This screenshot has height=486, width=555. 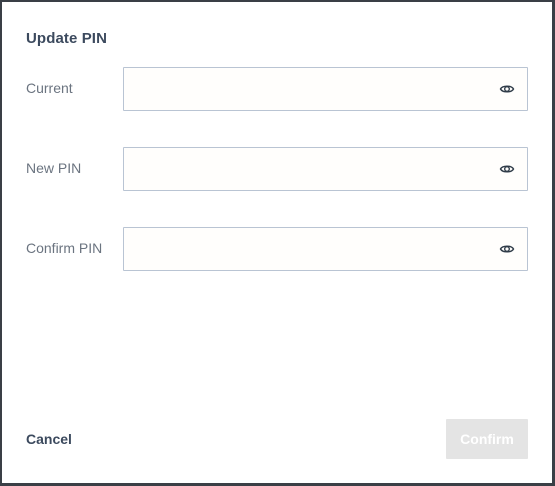 What do you see at coordinates (304, 89) in the screenshot?
I see `current-pin-input` at bounding box center [304, 89].